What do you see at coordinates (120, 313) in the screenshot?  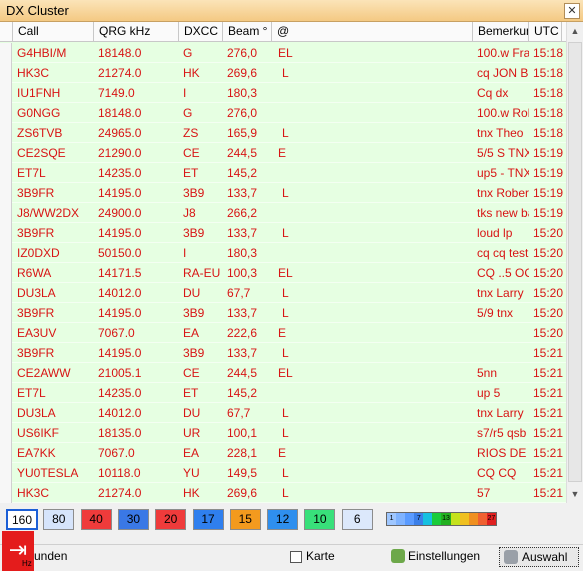 I see `cell-qrg: 14195.0` at bounding box center [120, 313].